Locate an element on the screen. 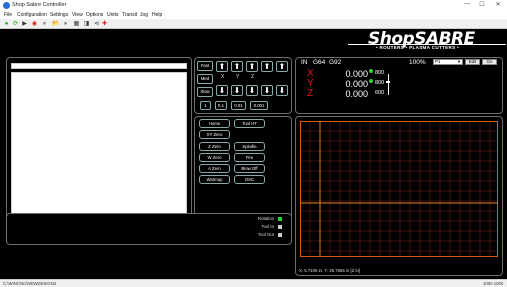  jog-a-minus-arrow-icon: ⬇ is located at coordinates (267, 90).